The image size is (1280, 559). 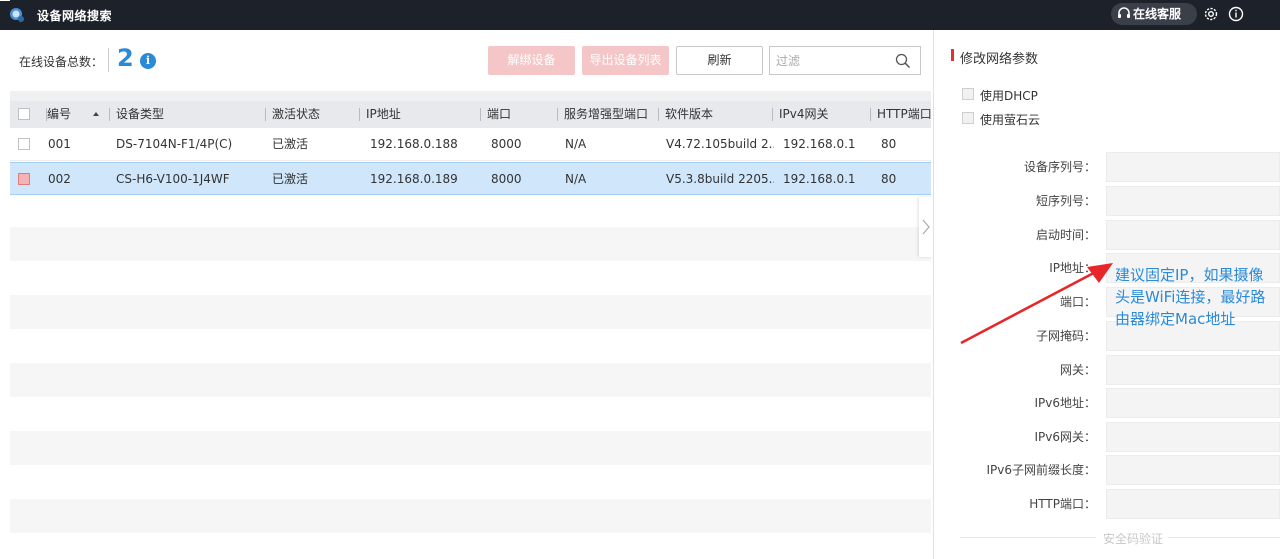 I want to click on table-top-strip, so click(x=470, y=96).